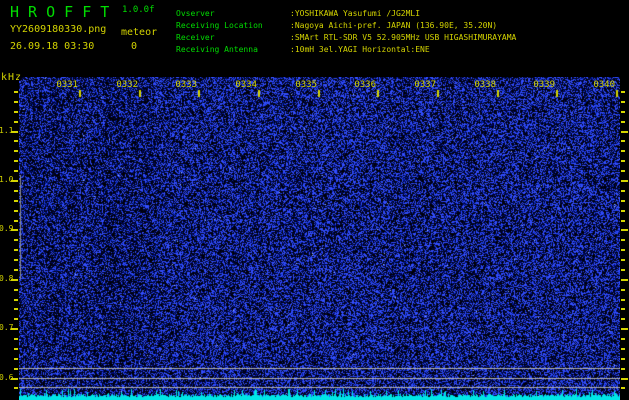 Image resolution: width=629 pixels, height=400 pixels. What do you see at coordinates (195, 37) in the screenshot?
I see `info-label: Receiver` at bounding box center [195, 37].